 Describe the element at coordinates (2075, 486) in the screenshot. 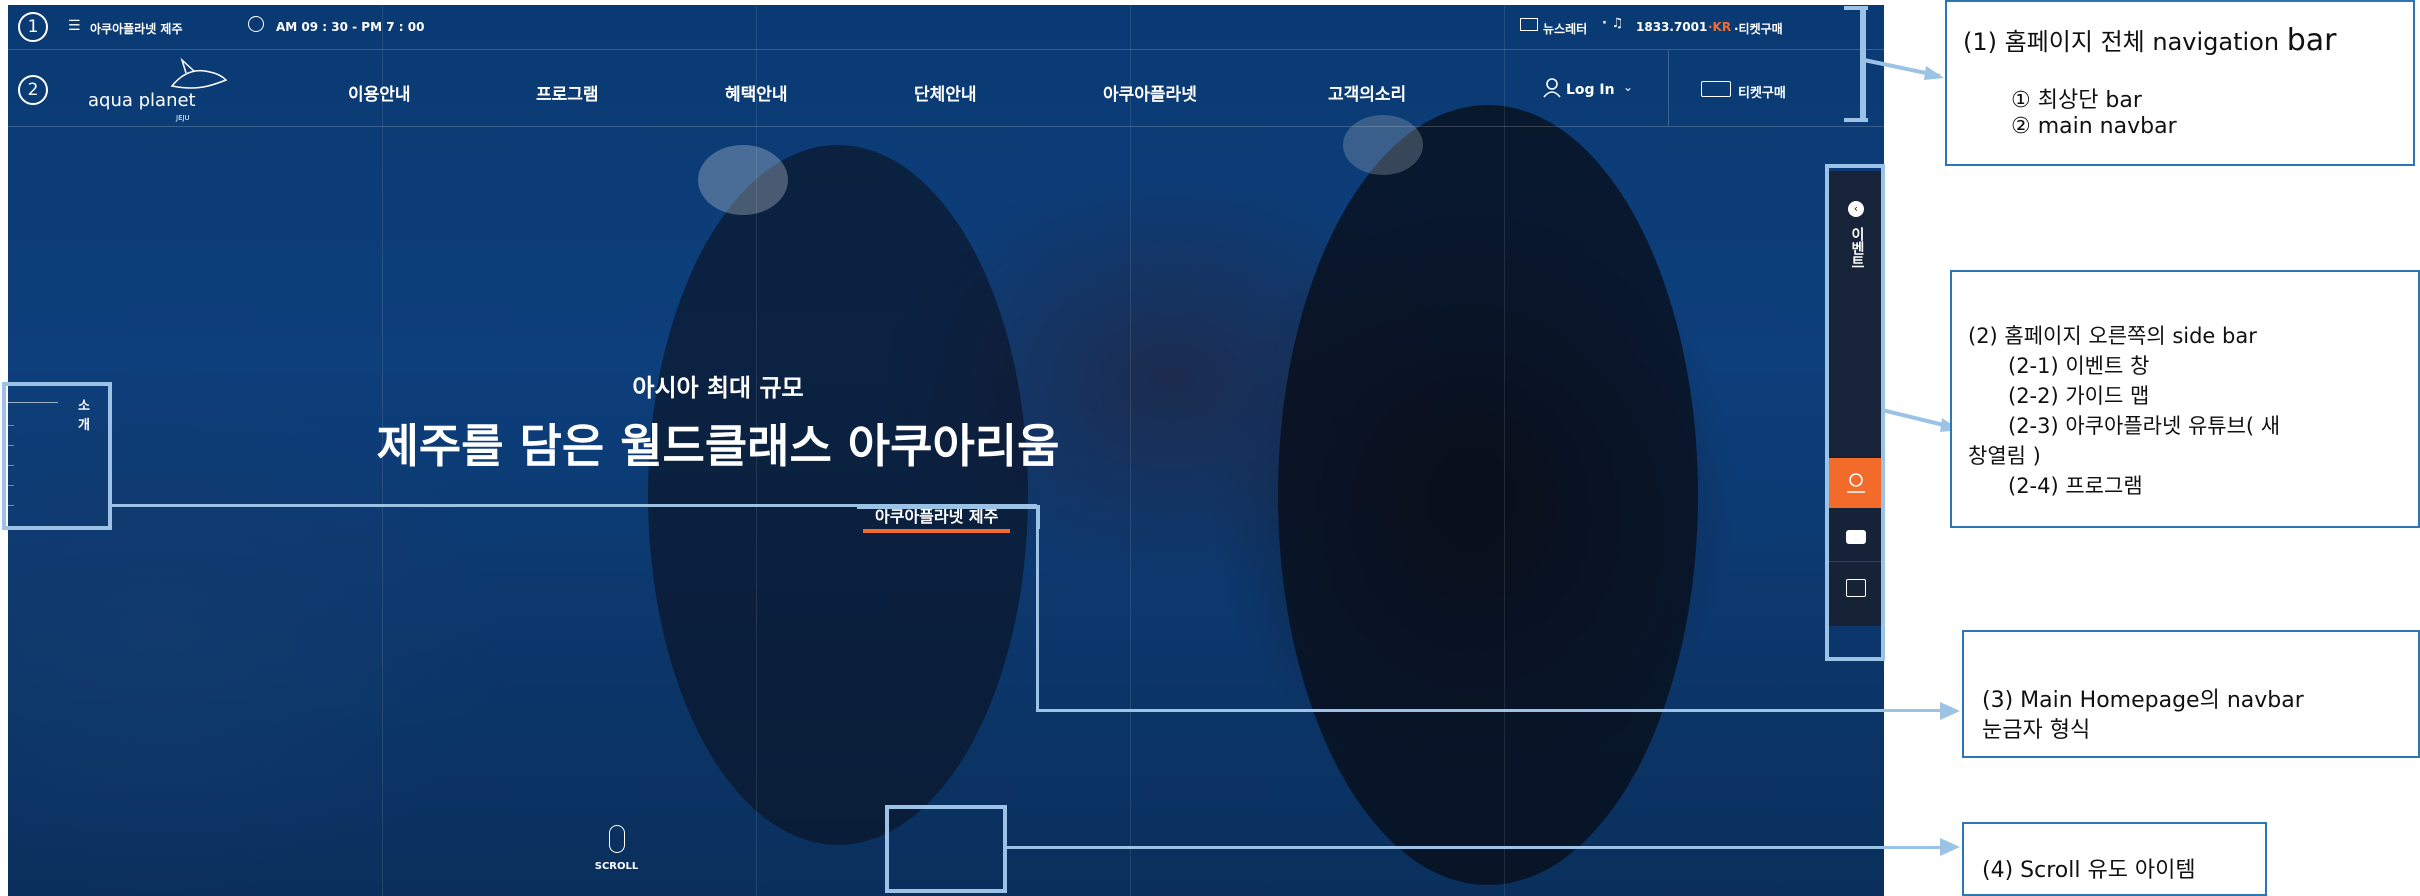

I see `annotation-2-line: (2-4) 프로그램` at that location.